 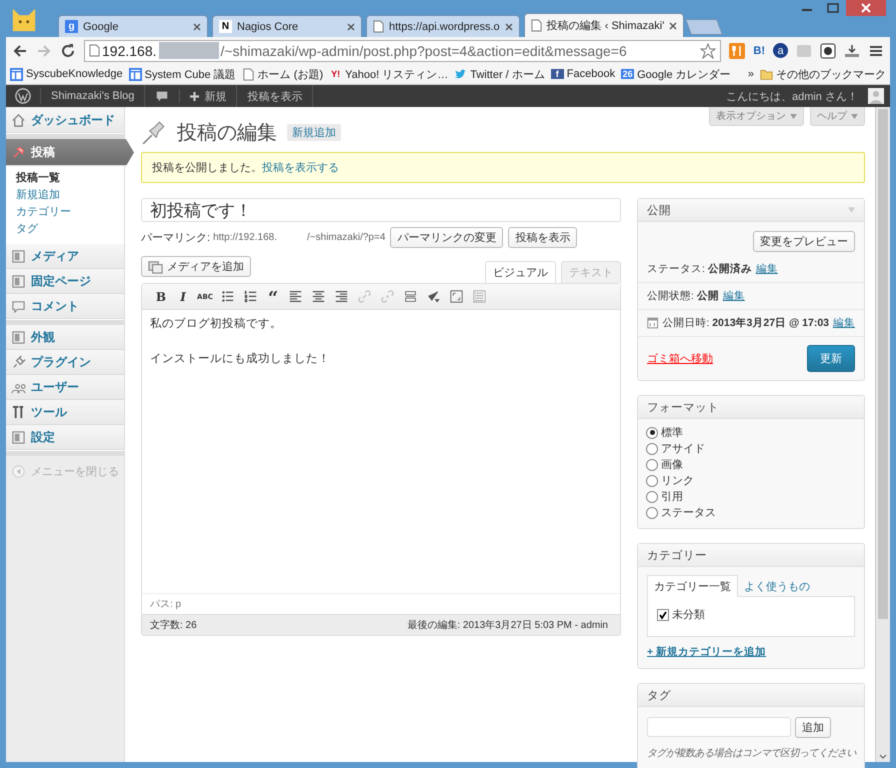 I want to click on menu-item: コメント, so click(x=65, y=306).